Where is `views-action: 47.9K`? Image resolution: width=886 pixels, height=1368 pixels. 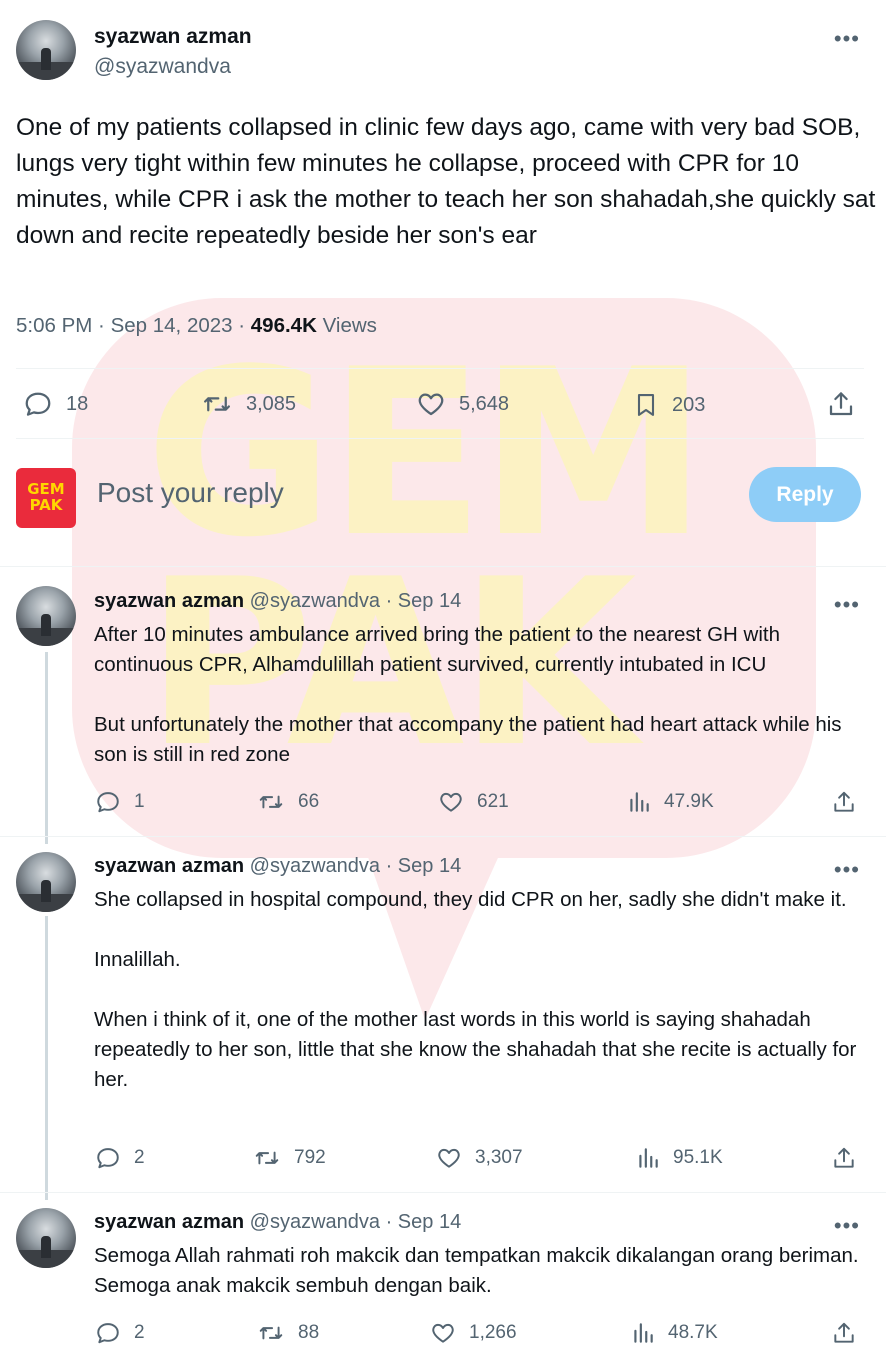
views-action: 47.9K is located at coordinates (670, 802).